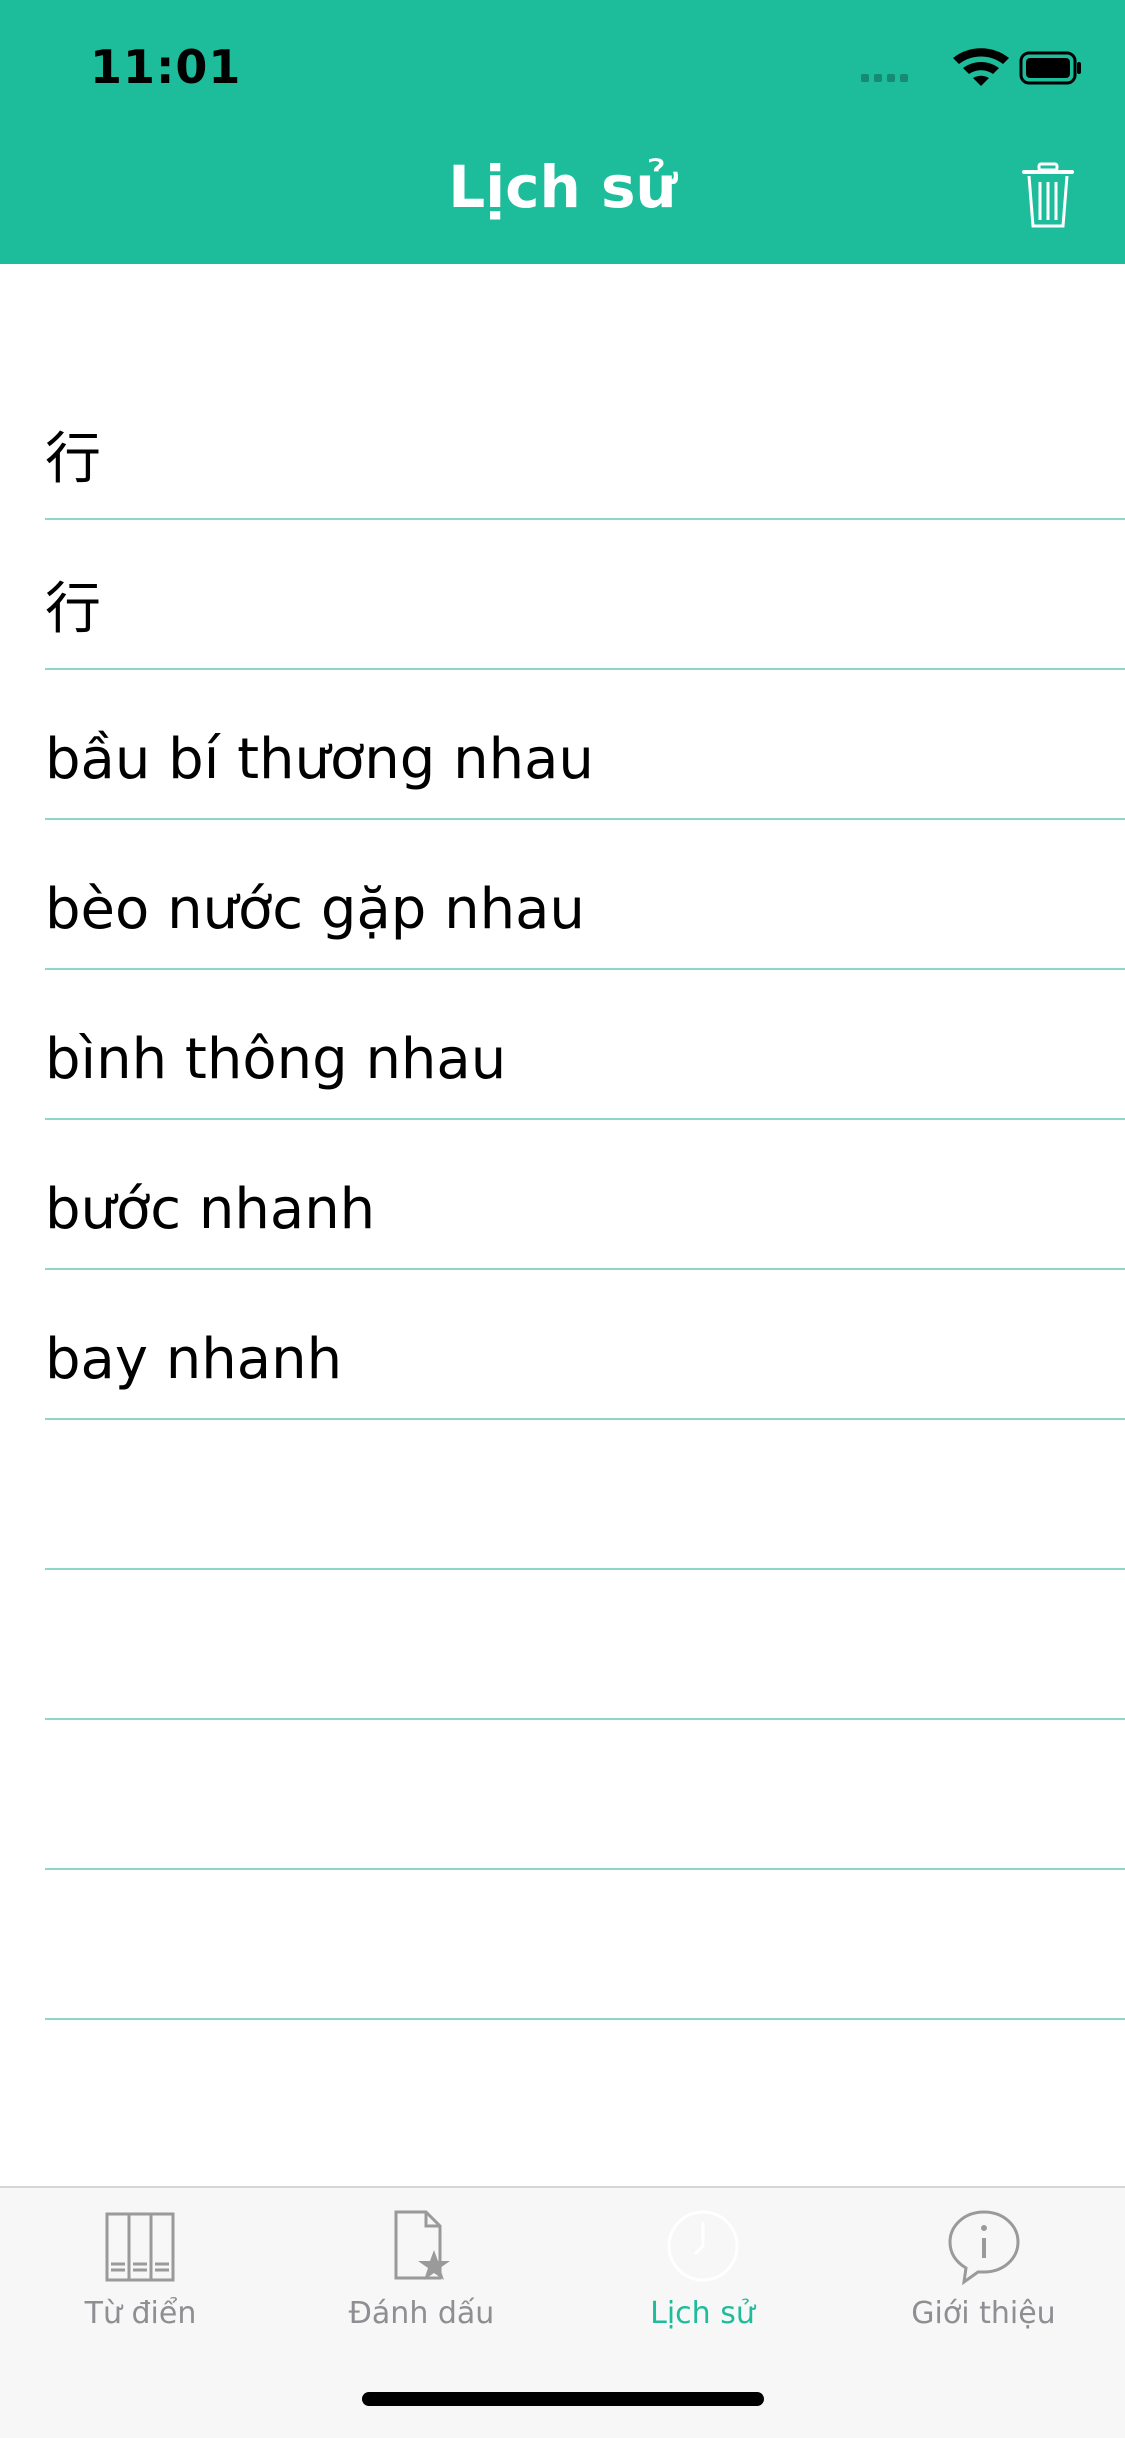  I want to click on trash-icon, so click(1048, 195).